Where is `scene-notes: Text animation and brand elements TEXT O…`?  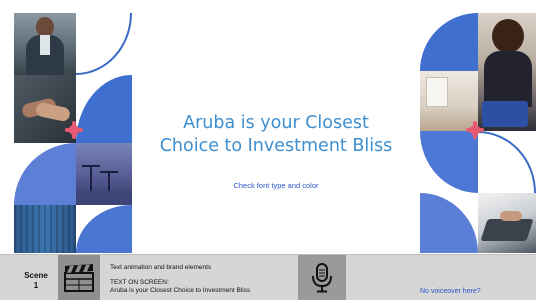
scene-notes: Text animation and brand elements TEXT O… is located at coordinates (205, 280).